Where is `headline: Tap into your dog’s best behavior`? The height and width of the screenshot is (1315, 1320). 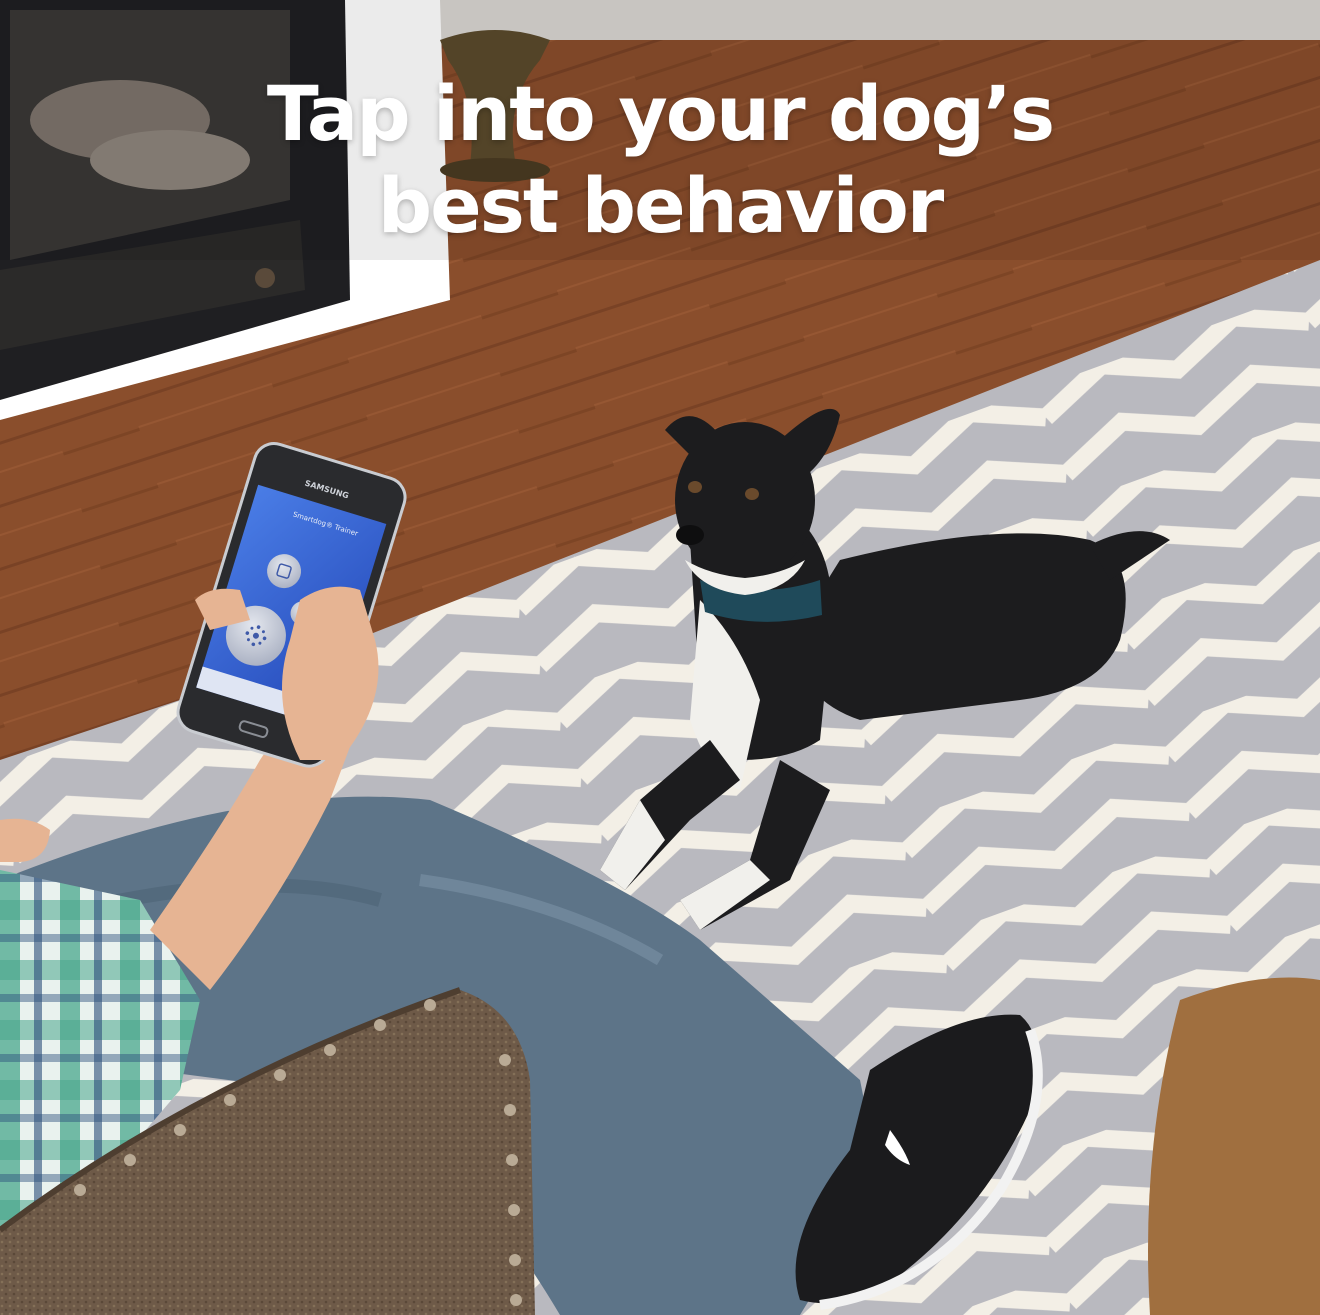 headline: Tap into your dog’s best behavior is located at coordinates (660, 160).